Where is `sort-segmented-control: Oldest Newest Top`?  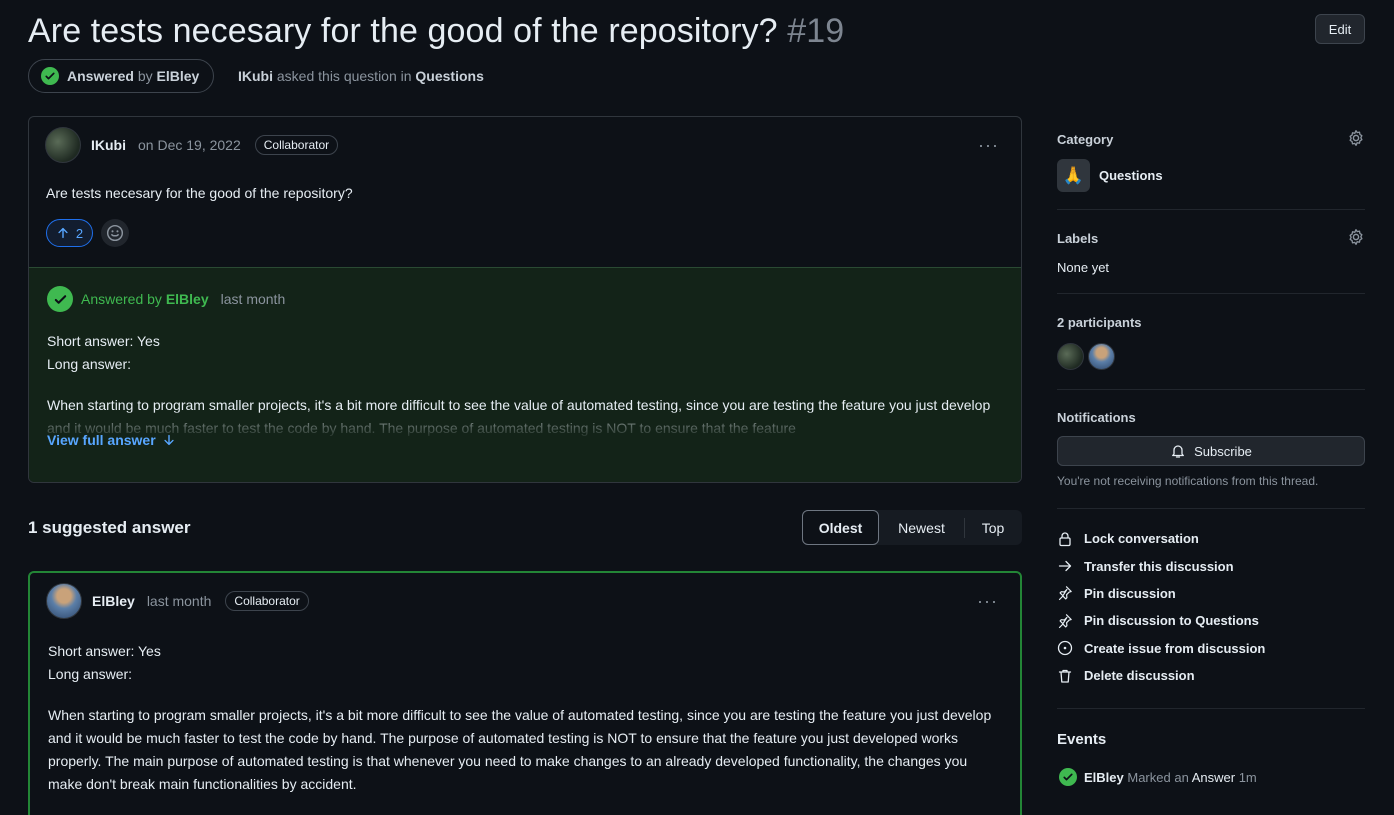 sort-segmented-control: Oldest Newest Top is located at coordinates (912, 527).